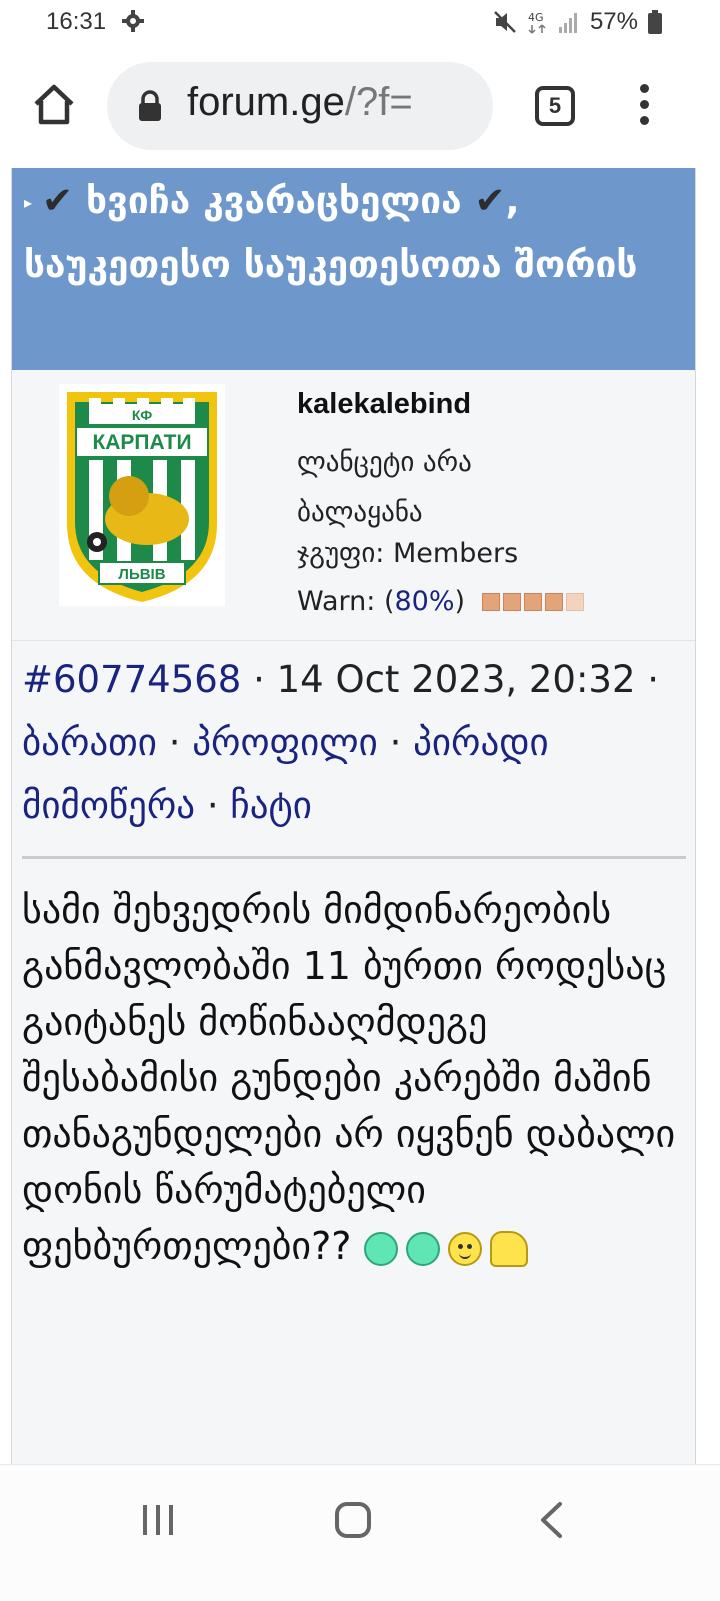 The height and width of the screenshot is (1601, 720). What do you see at coordinates (424, 601) in the screenshot?
I see `warn-percent-link: 80%` at bounding box center [424, 601].